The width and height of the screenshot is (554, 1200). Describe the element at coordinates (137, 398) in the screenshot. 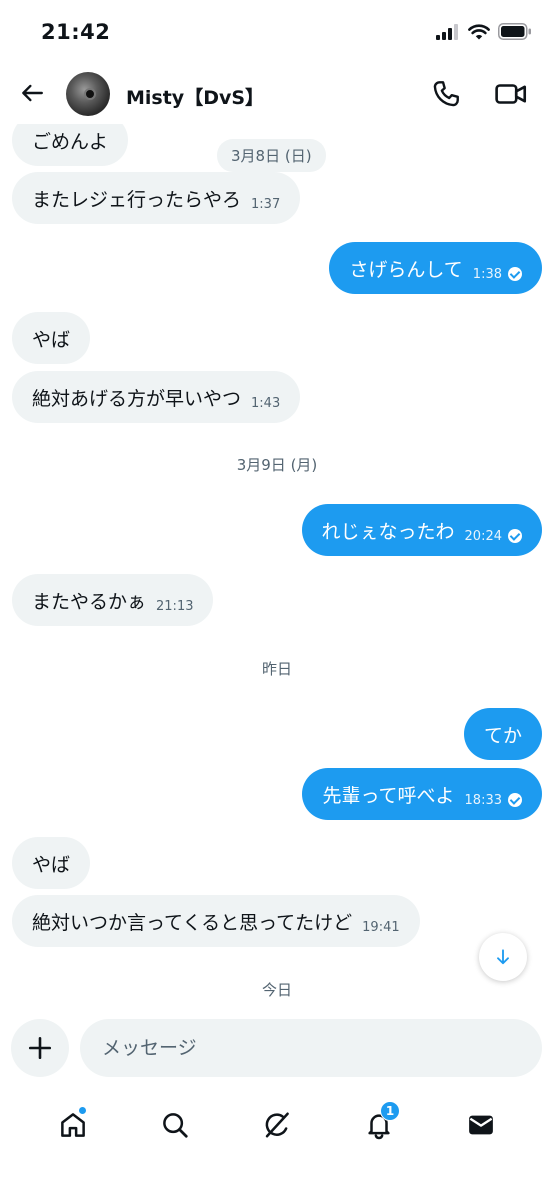

I see `message-text: 絶対あげる方が早いやつ` at that location.